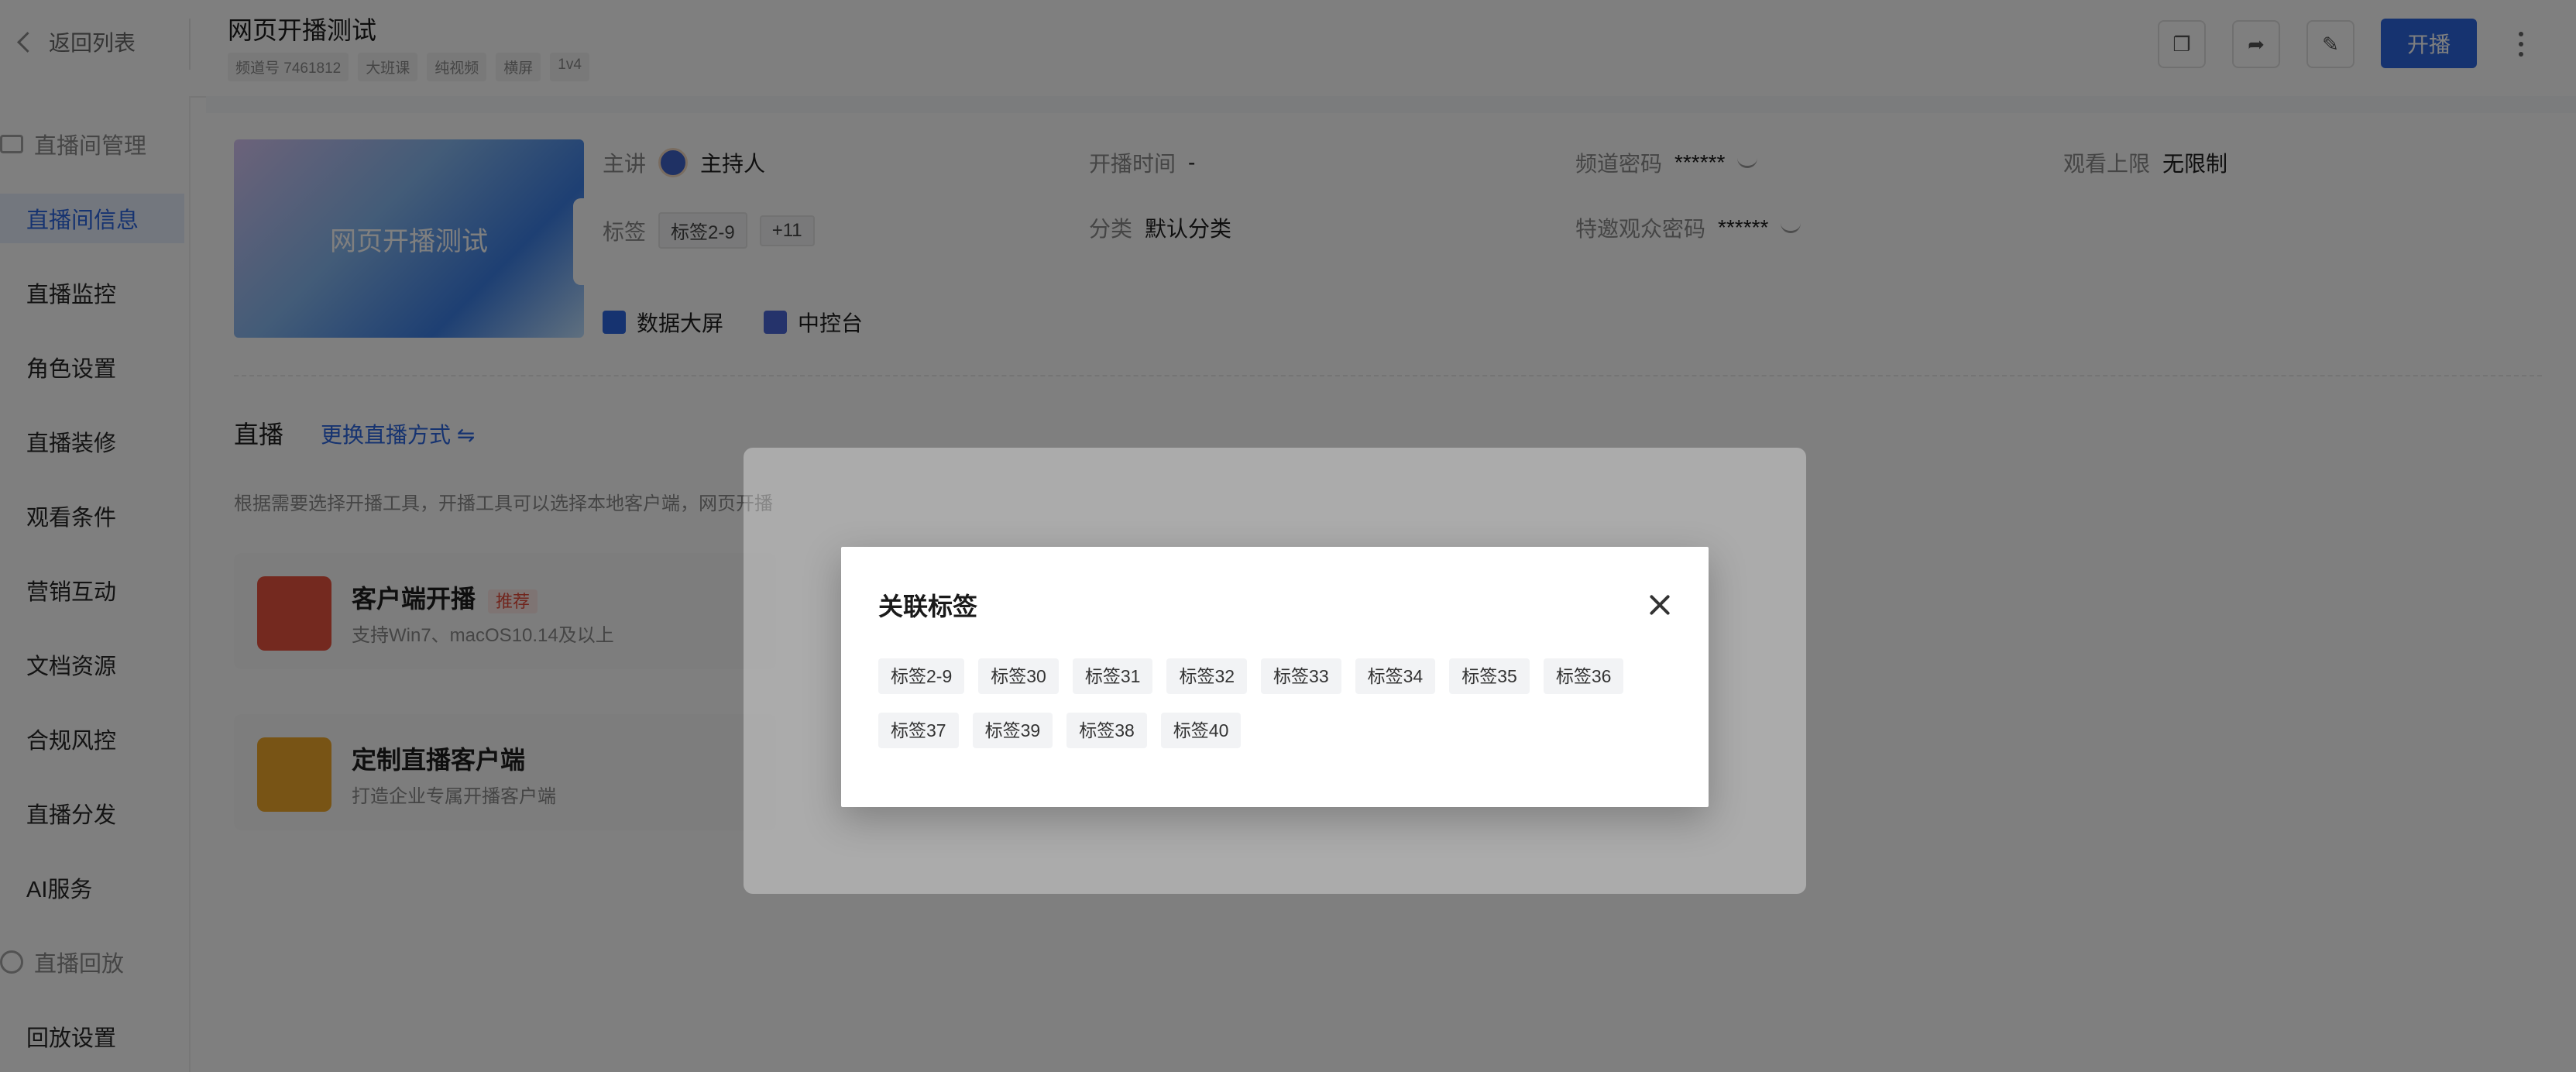 This screenshot has width=2576, height=1072. What do you see at coordinates (1012, 730) in the screenshot?
I see `tag-item: 标签39` at bounding box center [1012, 730].